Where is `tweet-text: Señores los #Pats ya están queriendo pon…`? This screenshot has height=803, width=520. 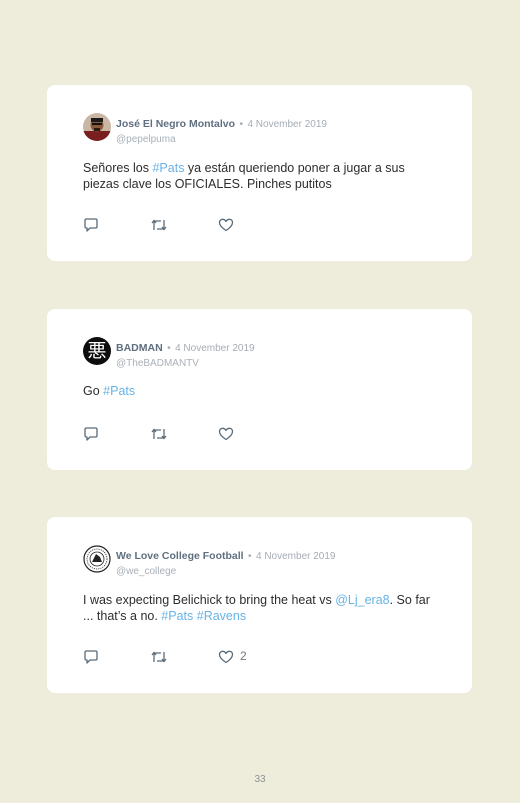
tweet-text: Señores los #Pats ya están queriendo pon… is located at coordinates (263, 176).